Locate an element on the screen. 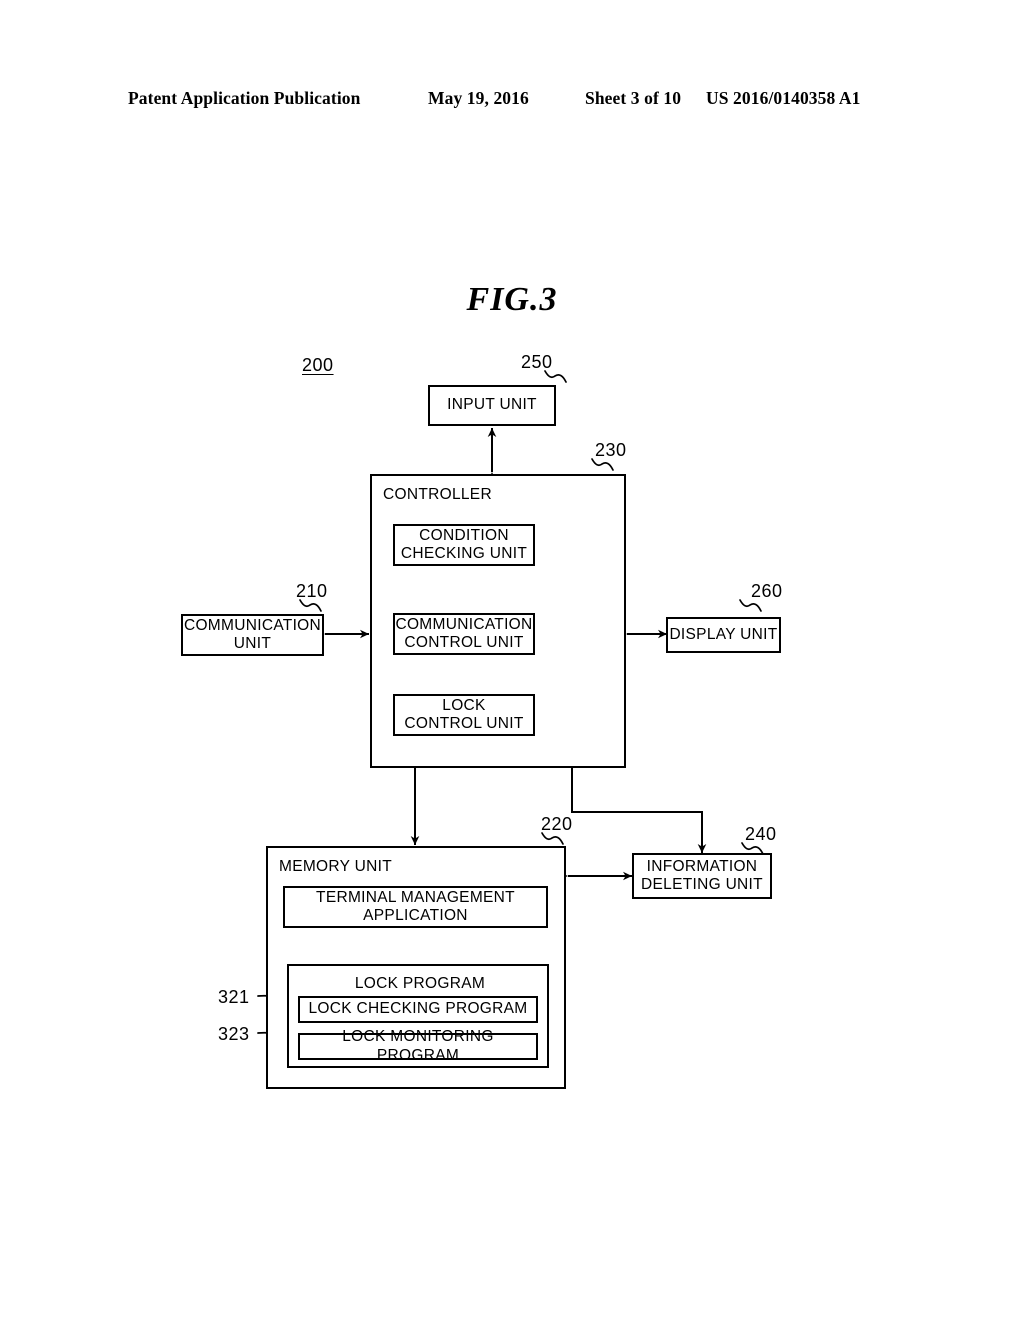  communication-unit-label: COMMUNICATION UNIT is located at coordinates (252, 635).